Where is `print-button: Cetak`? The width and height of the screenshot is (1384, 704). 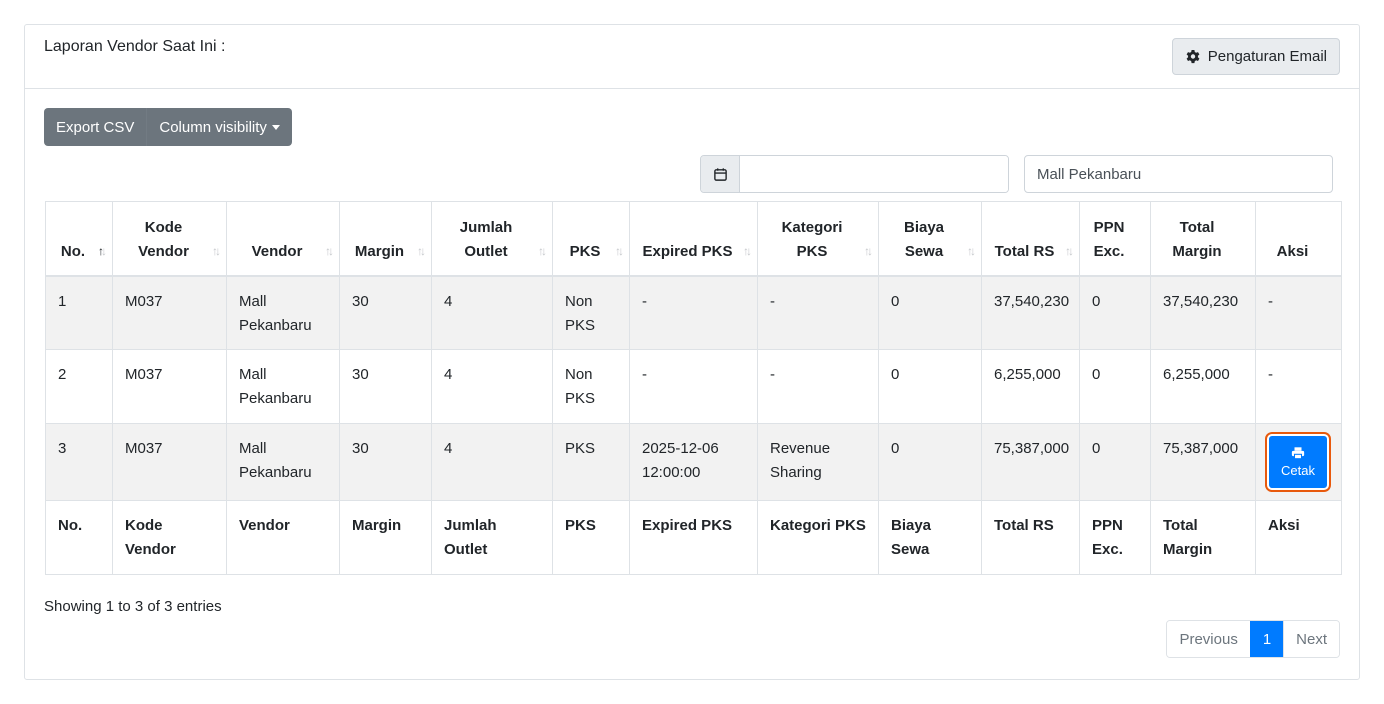
print-button: Cetak is located at coordinates (1298, 462).